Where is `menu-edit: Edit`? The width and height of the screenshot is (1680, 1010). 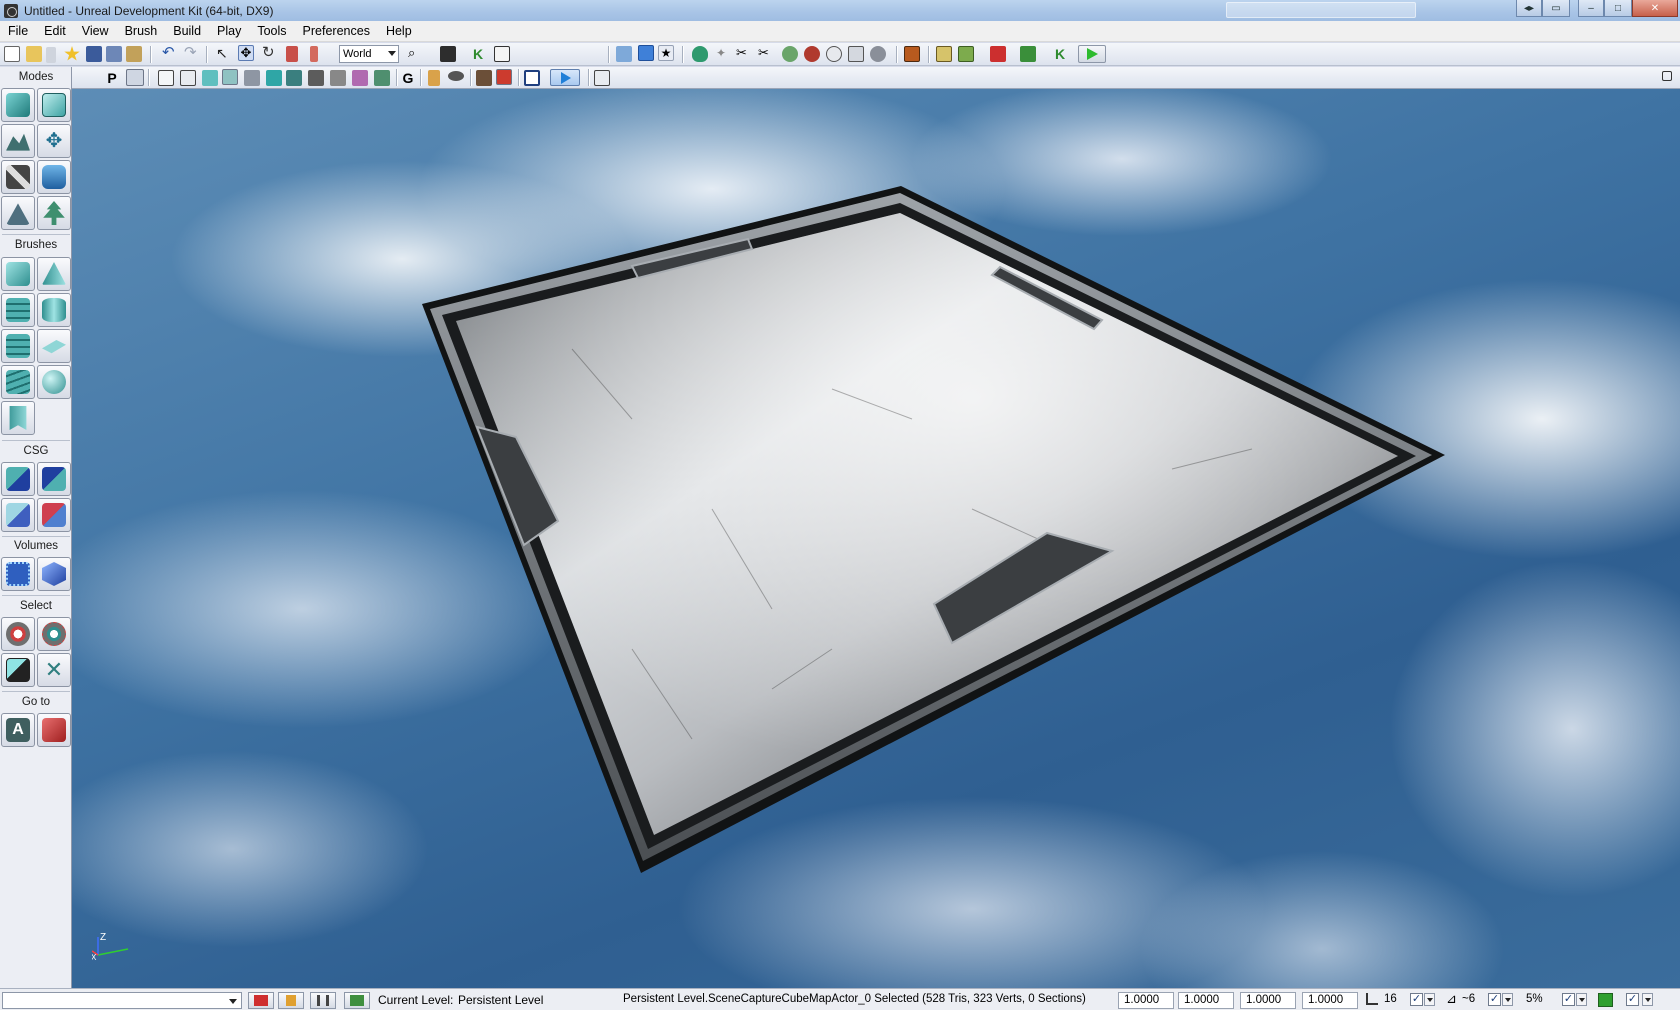 menu-edit: Edit is located at coordinates (55, 31).